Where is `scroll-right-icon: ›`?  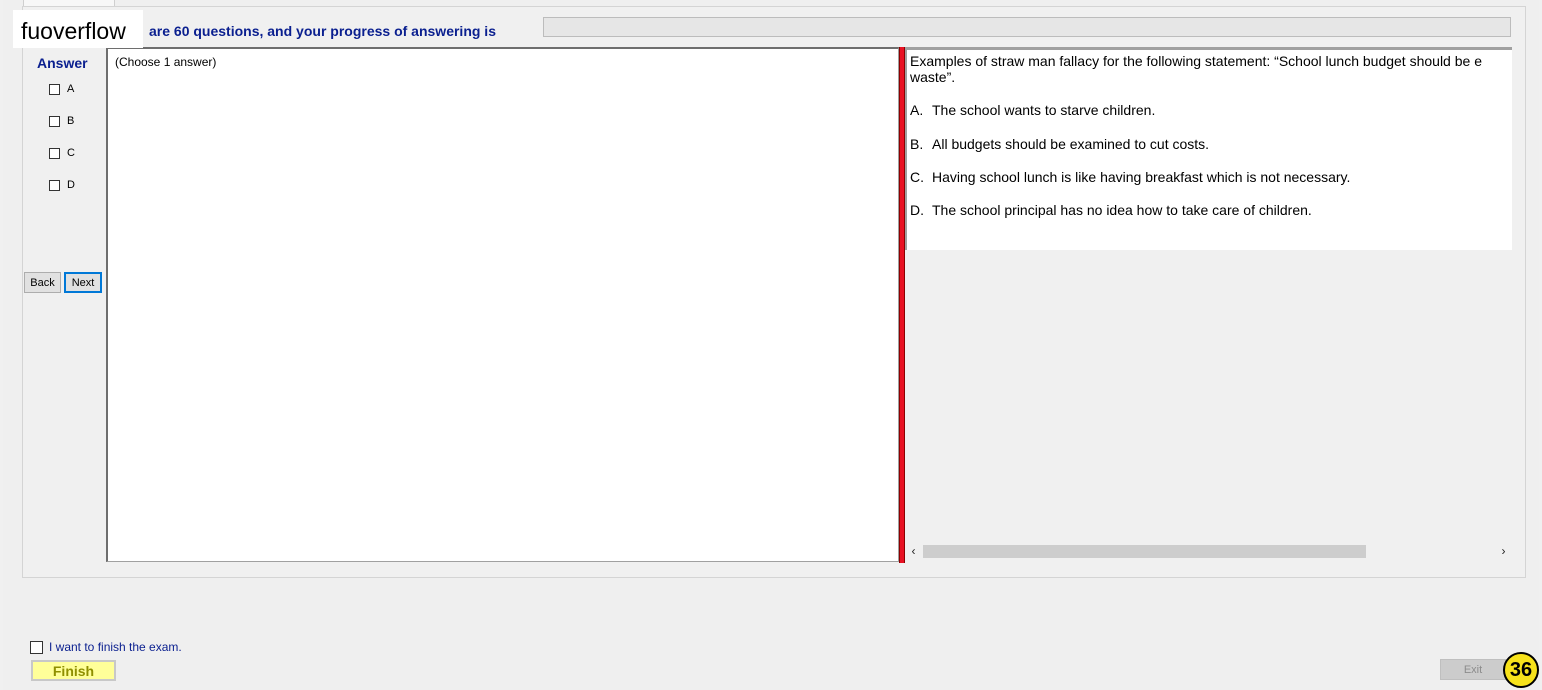 scroll-right-icon: › is located at coordinates (1503, 551).